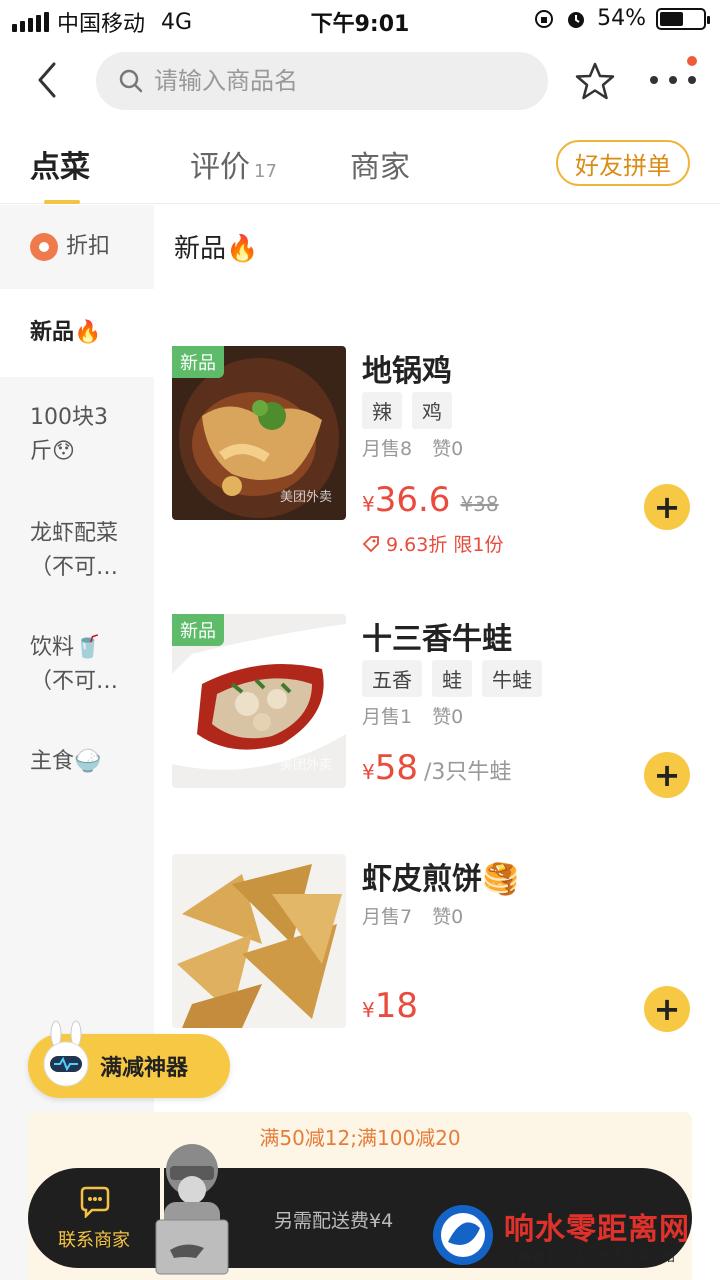  I want to click on price-value: 18, so click(396, 1006).